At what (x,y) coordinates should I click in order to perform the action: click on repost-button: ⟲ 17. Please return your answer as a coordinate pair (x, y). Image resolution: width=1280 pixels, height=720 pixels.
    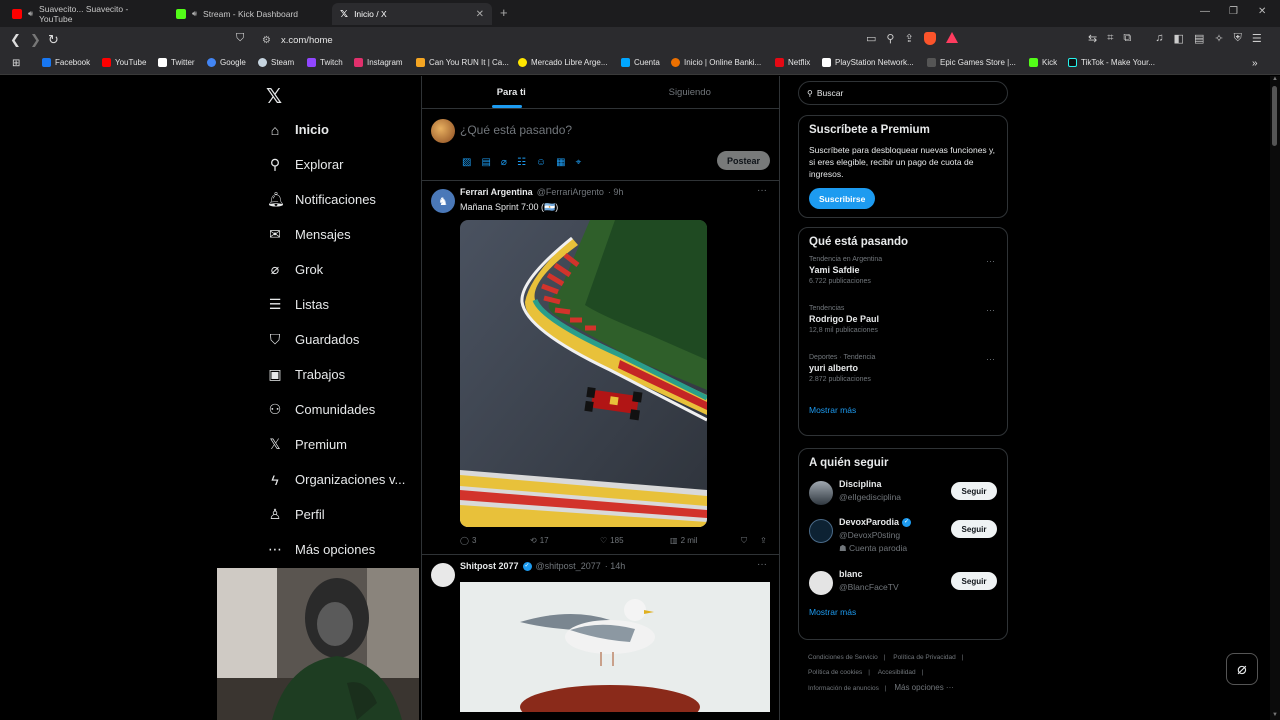
    Looking at the image, I should click on (539, 540).